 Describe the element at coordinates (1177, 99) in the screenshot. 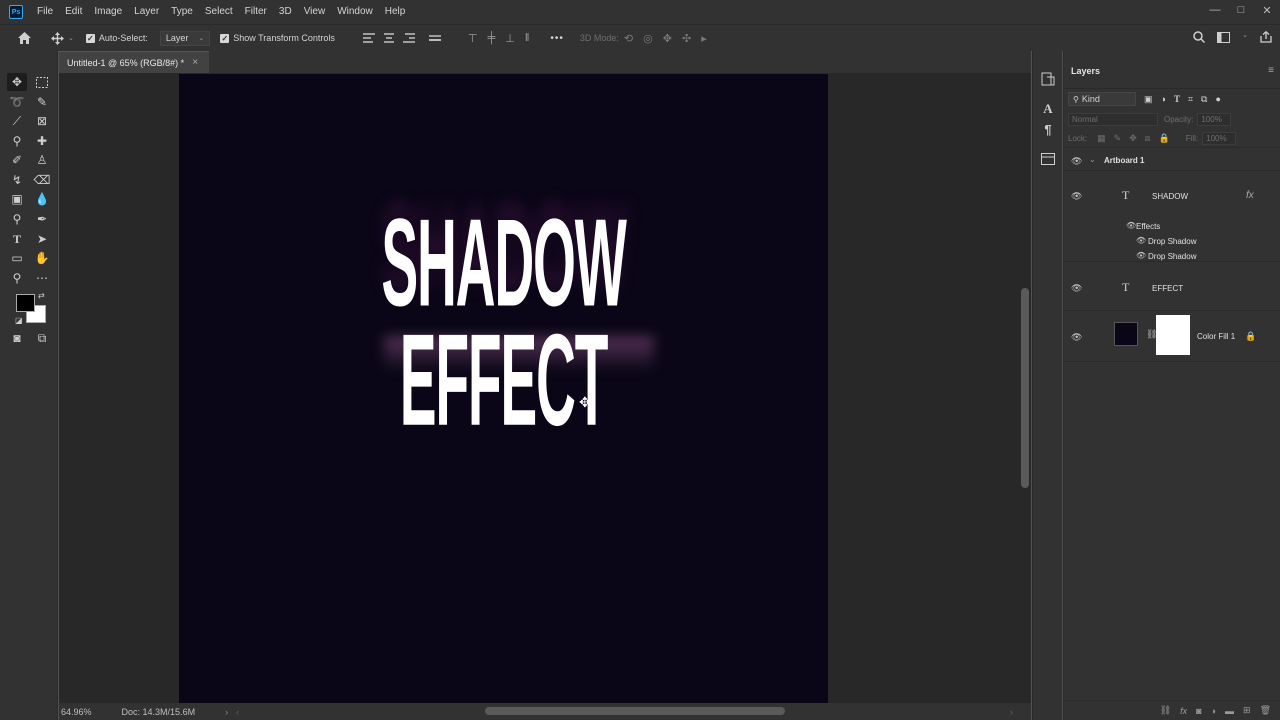

I see `filter-type-icon: T` at that location.